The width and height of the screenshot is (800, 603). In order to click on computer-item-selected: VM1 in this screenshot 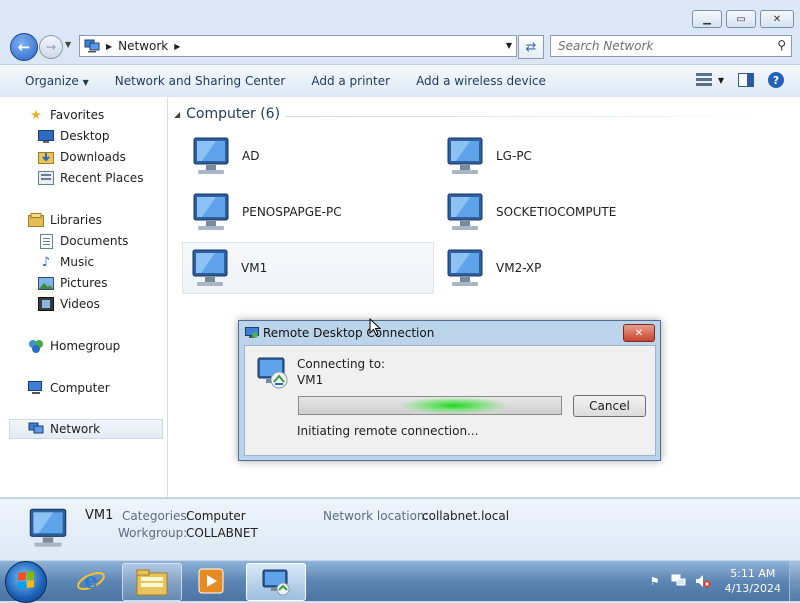, I will do `click(308, 268)`.